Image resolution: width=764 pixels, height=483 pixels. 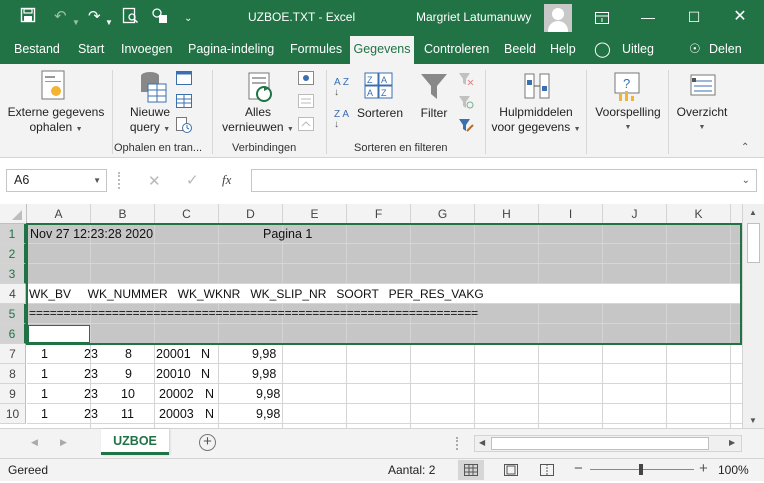 What do you see at coordinates (251, 214) in the screenshot?
I see `column-header-d: D` at bounding box center [251, 214].